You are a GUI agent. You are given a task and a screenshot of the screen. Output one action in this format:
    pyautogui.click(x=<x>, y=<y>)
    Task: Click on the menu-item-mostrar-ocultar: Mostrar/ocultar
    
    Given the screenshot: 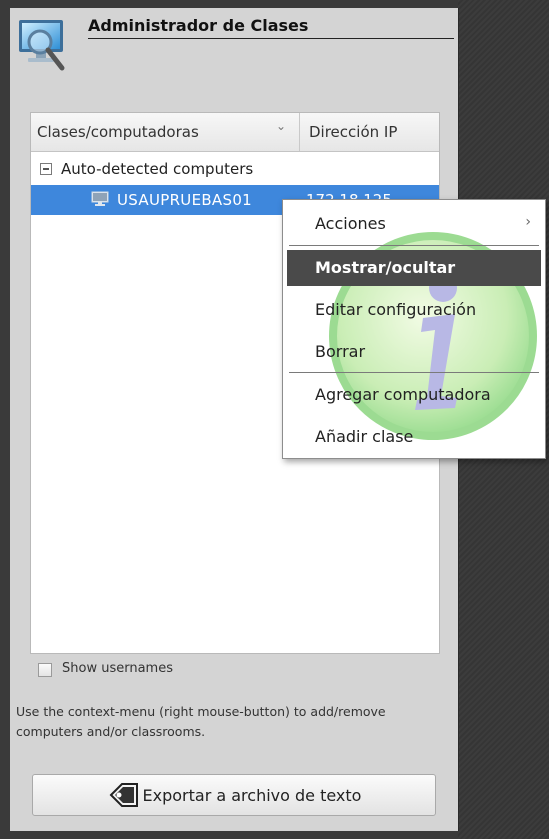 What is the action you would take?
    pyautogui.click(x=414, y=268)
    